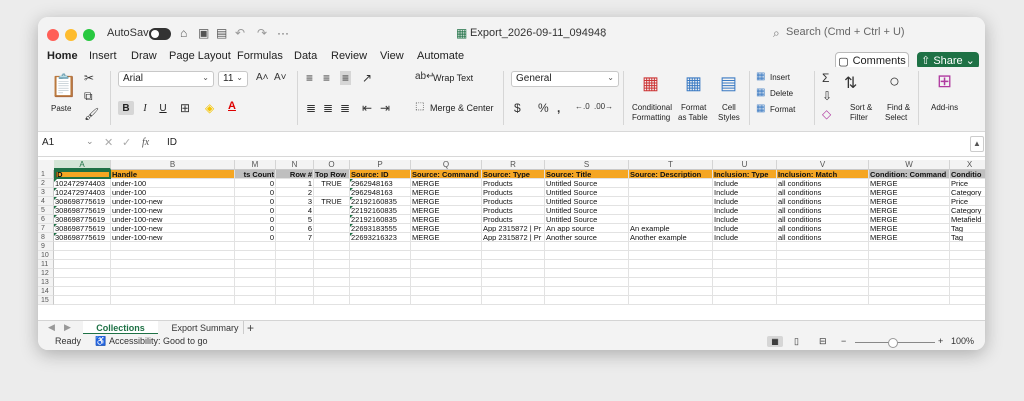 This screenshot has height=401, width=1024. I want to click on expand-formula-bar-button: ▲, so click(977, 144).